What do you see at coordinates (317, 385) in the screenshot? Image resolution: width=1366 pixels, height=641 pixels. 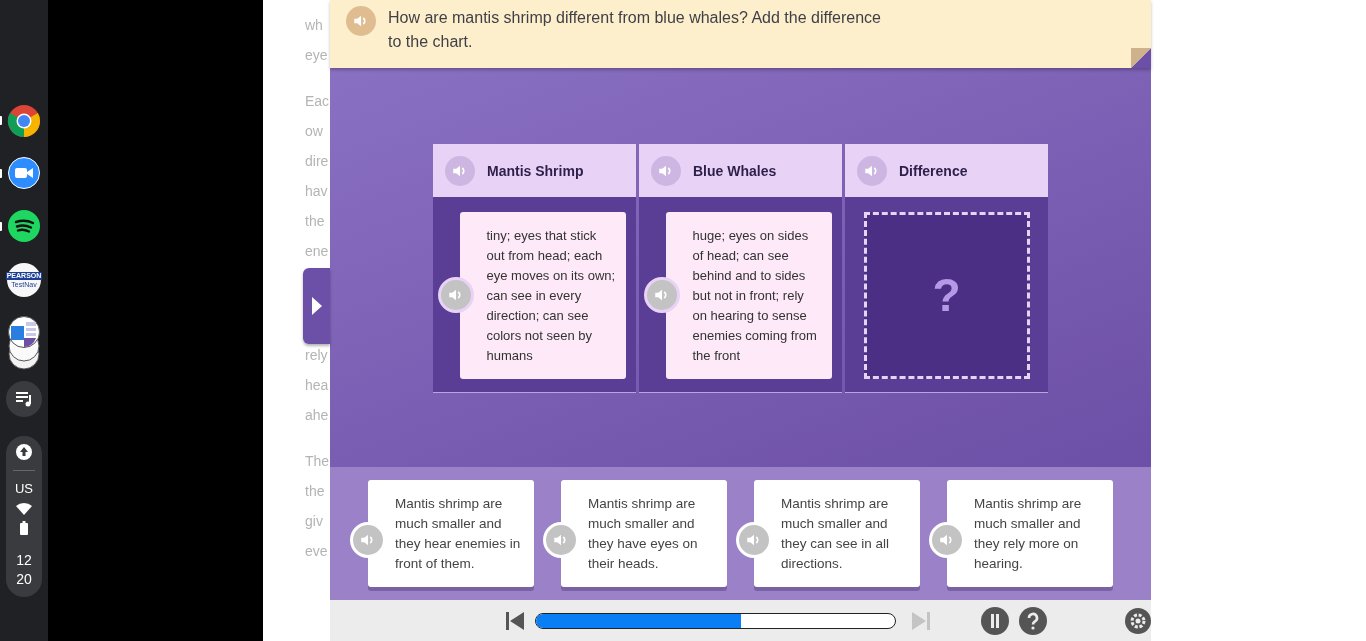 I see `article-text: hea` at bounding box center [317, 385].